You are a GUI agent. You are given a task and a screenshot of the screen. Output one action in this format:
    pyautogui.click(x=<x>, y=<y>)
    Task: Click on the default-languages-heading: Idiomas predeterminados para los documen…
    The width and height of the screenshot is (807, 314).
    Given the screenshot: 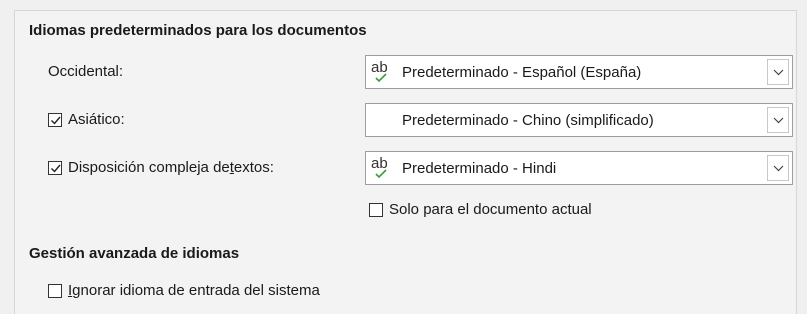 What is the action you would take?
    pyautogui.click(x=198, y=30)
    